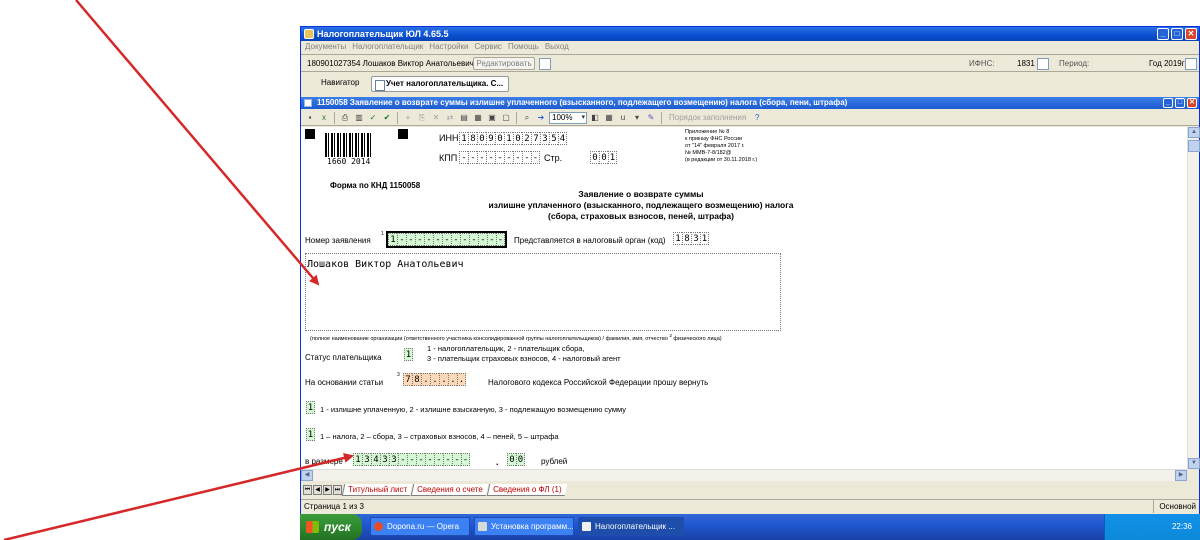 The height and width of the screenshot is (540, 1200). Describe the element at coordinates (178, 496) in the screenshot. I see `arrow-to-amount-field` at that location.